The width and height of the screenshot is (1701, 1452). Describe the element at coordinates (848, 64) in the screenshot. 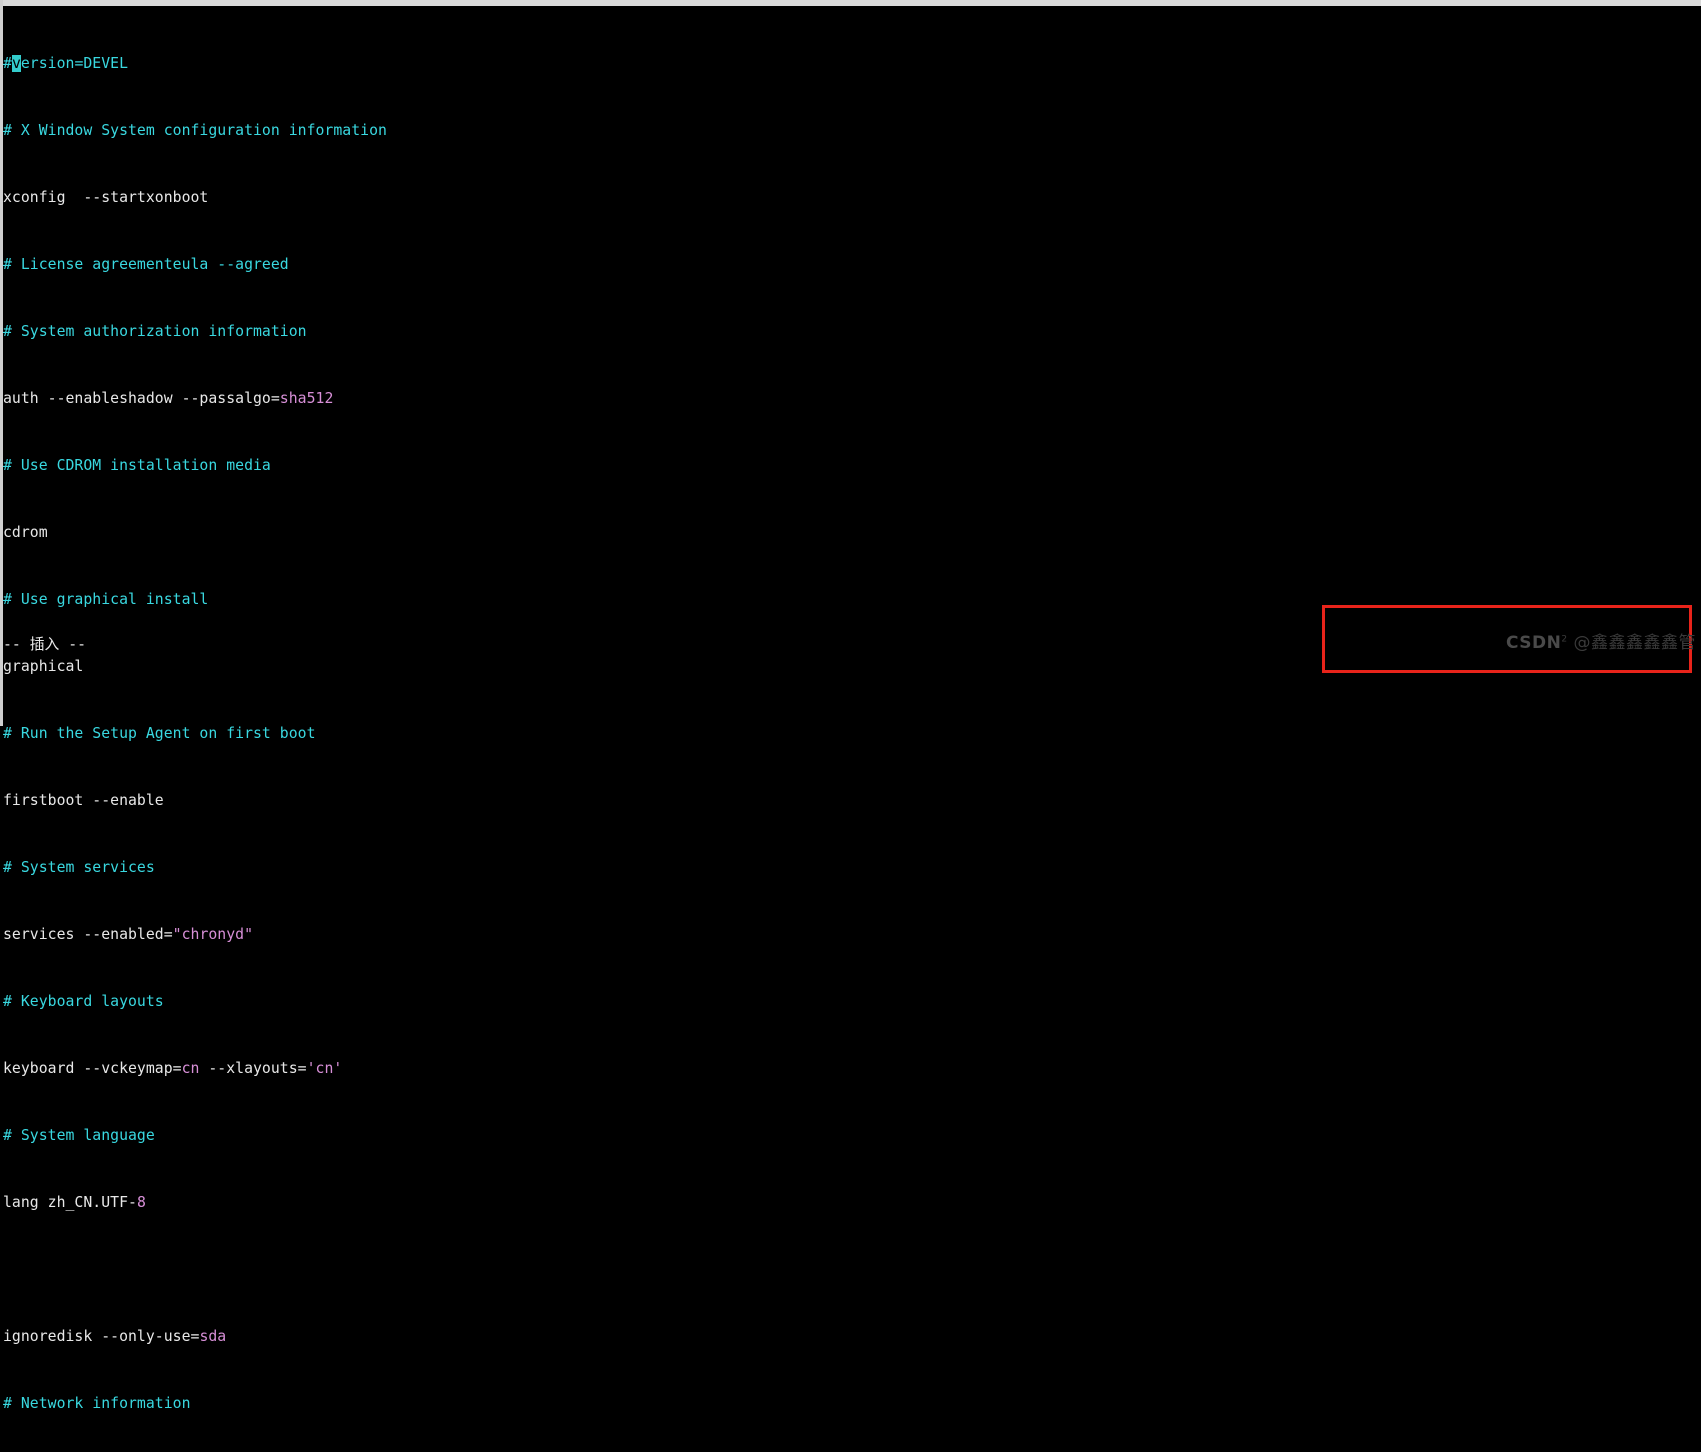

I see `code-line: #version=DEVEL` at that location.